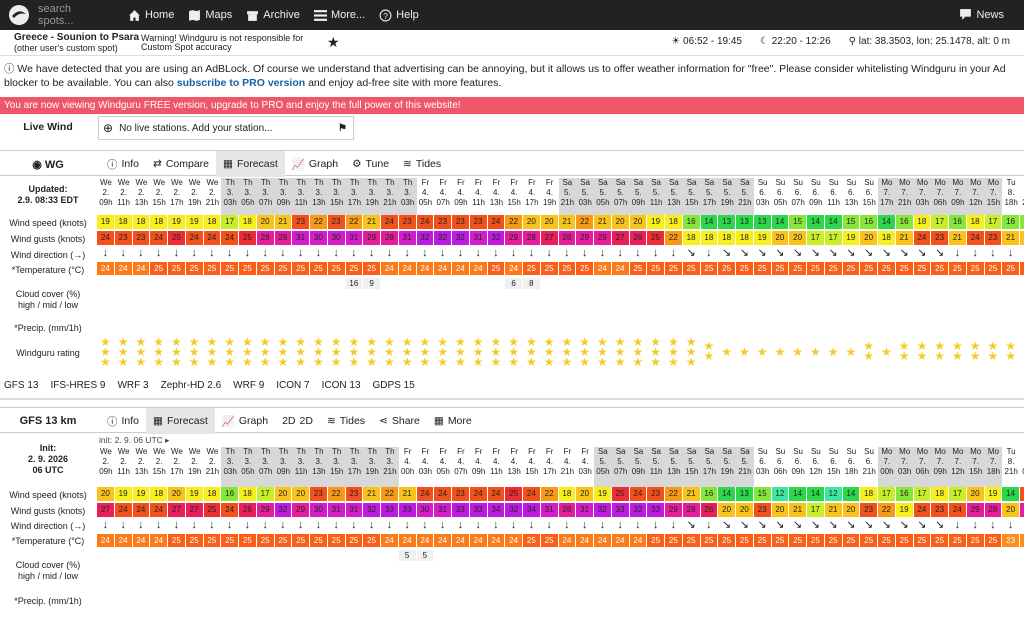  What do you see at coordinates (123, 164) in the screenshot?
I see `wg-tab-info: ⓘ Info` at bounding box center [123, 164].